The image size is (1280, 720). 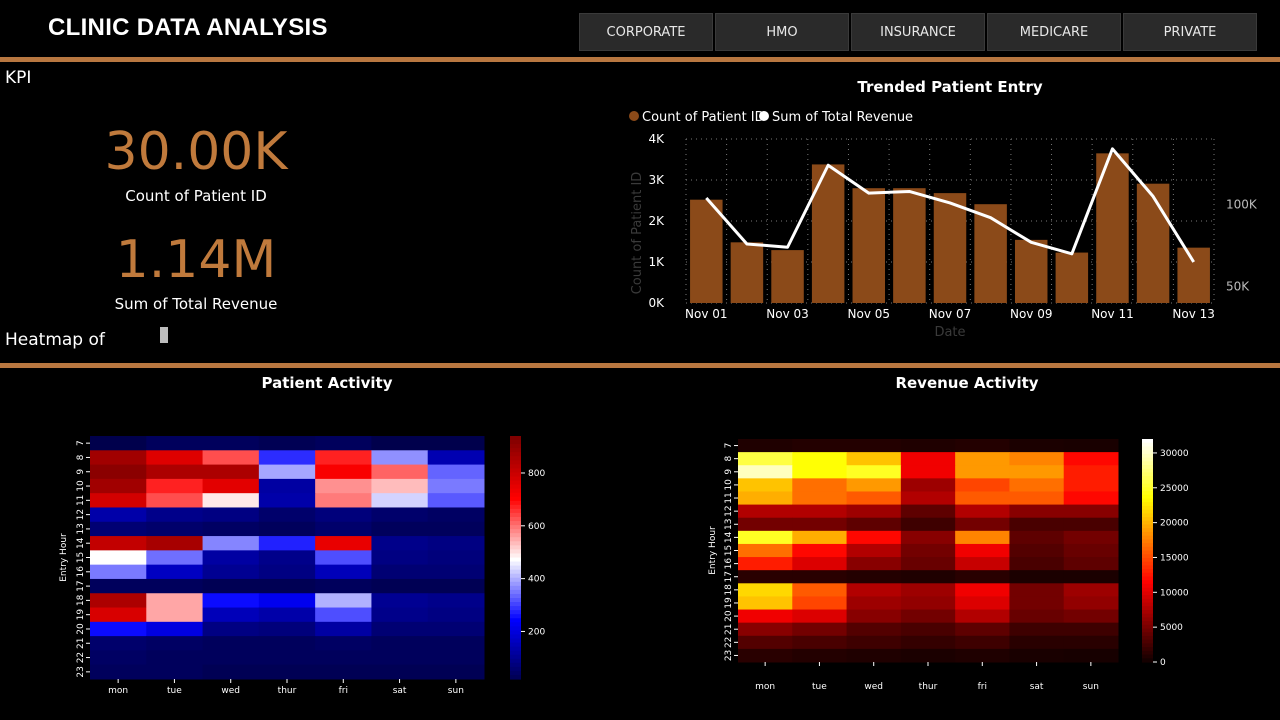 What do you see at coordinates (967, 383) in the screenshot?
I see `revenue-heatmap-title: Revenue Activity` at bounding box center [967, 383].